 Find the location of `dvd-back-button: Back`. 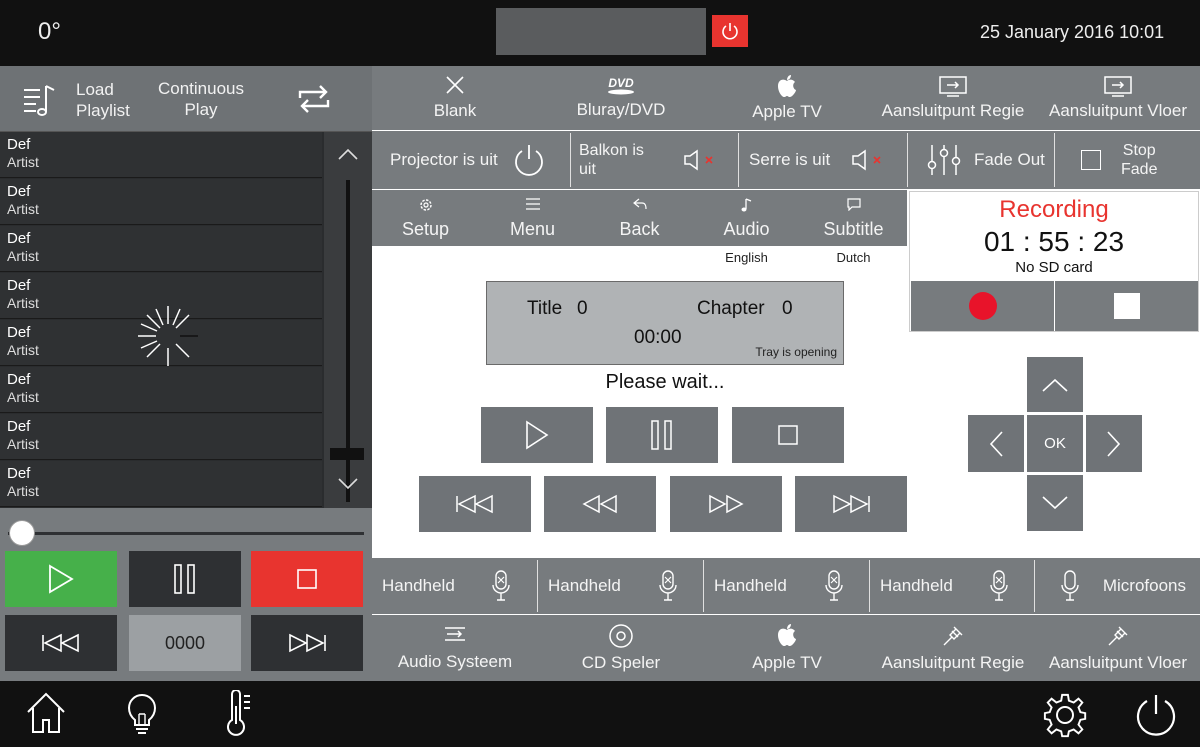

dvd-back-button: Back is located at coordinates (639, 218).